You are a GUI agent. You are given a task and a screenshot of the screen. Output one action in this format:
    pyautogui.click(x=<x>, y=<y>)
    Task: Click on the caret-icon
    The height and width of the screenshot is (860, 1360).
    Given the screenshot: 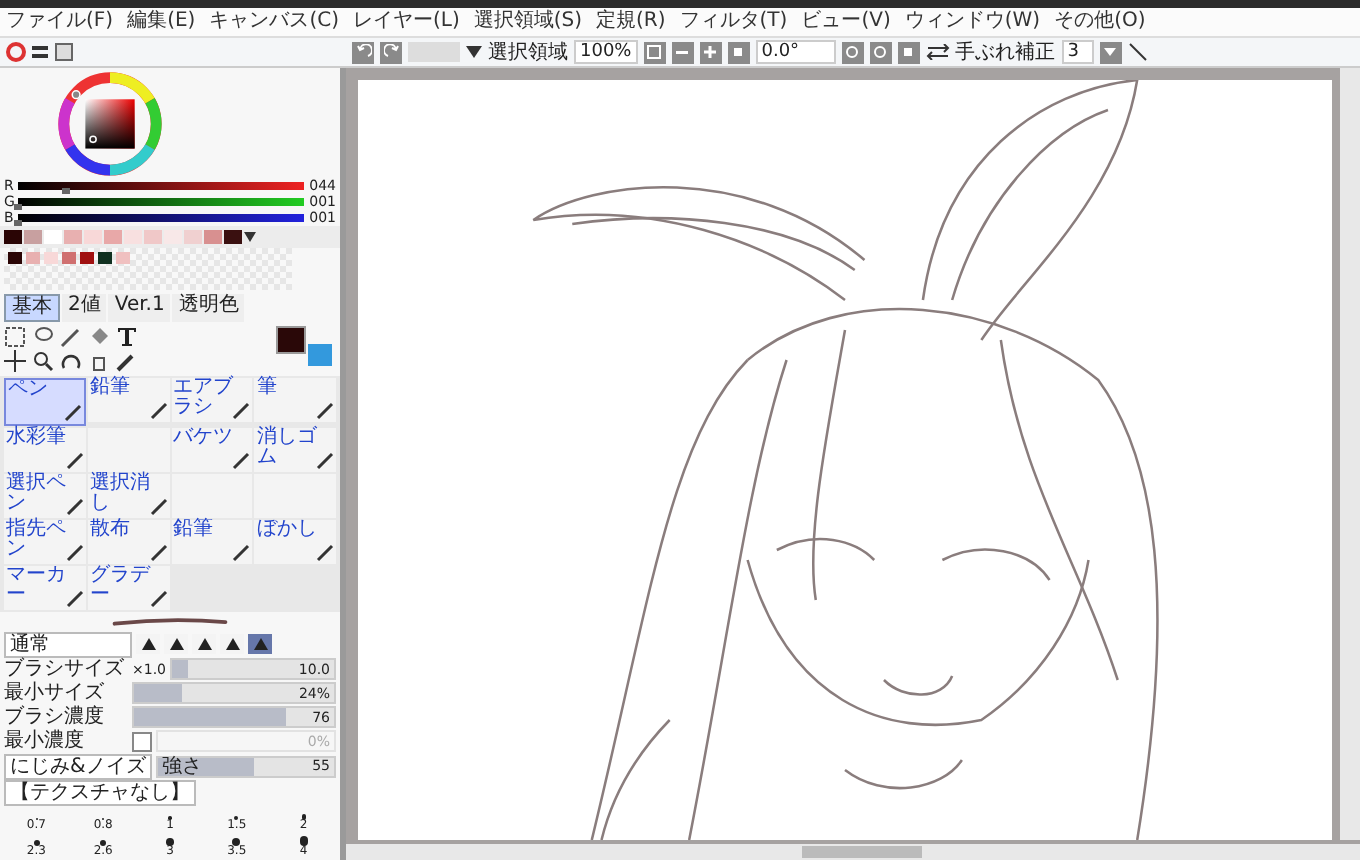 What is the action you would take?
    pyautogui.click(x=1110, y=52)
    